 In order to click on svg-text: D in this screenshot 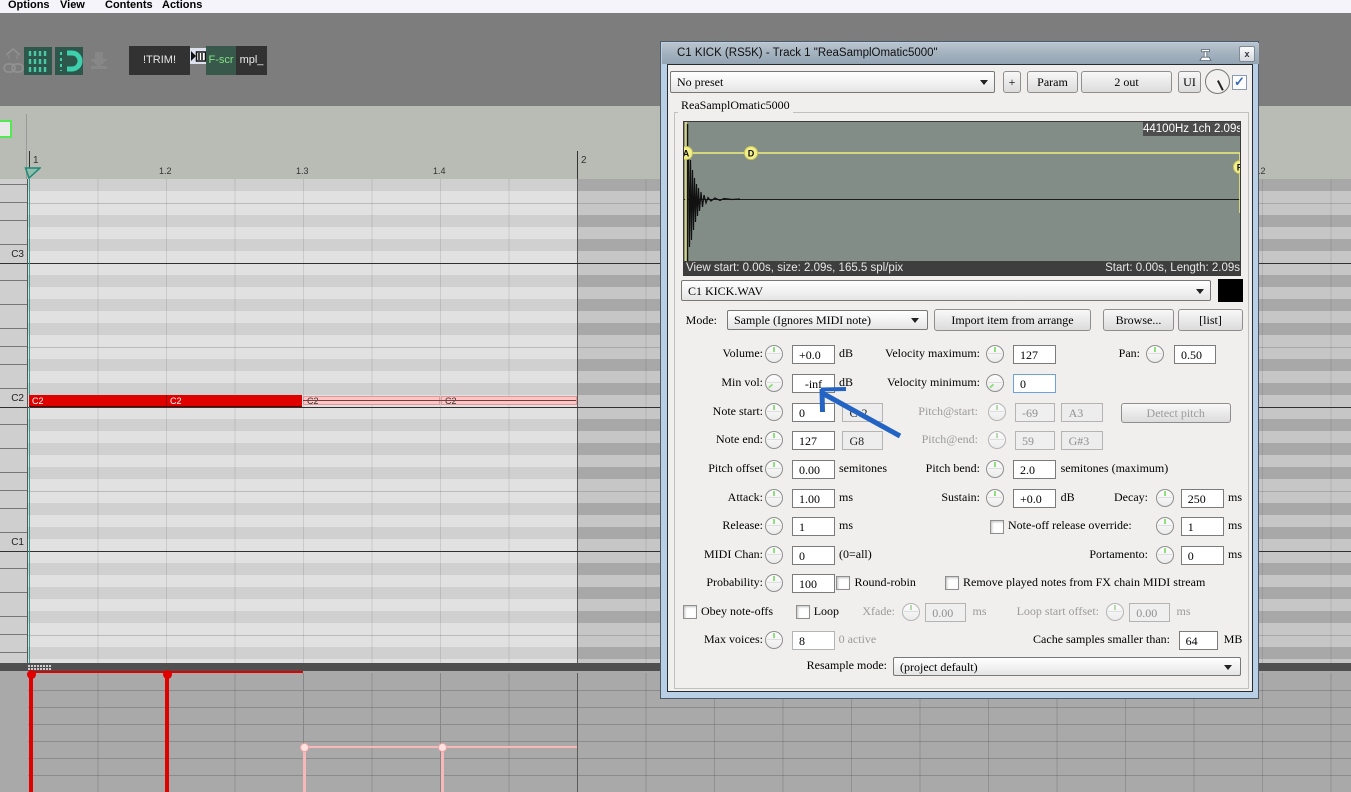, I will do `click(751, 154)`.